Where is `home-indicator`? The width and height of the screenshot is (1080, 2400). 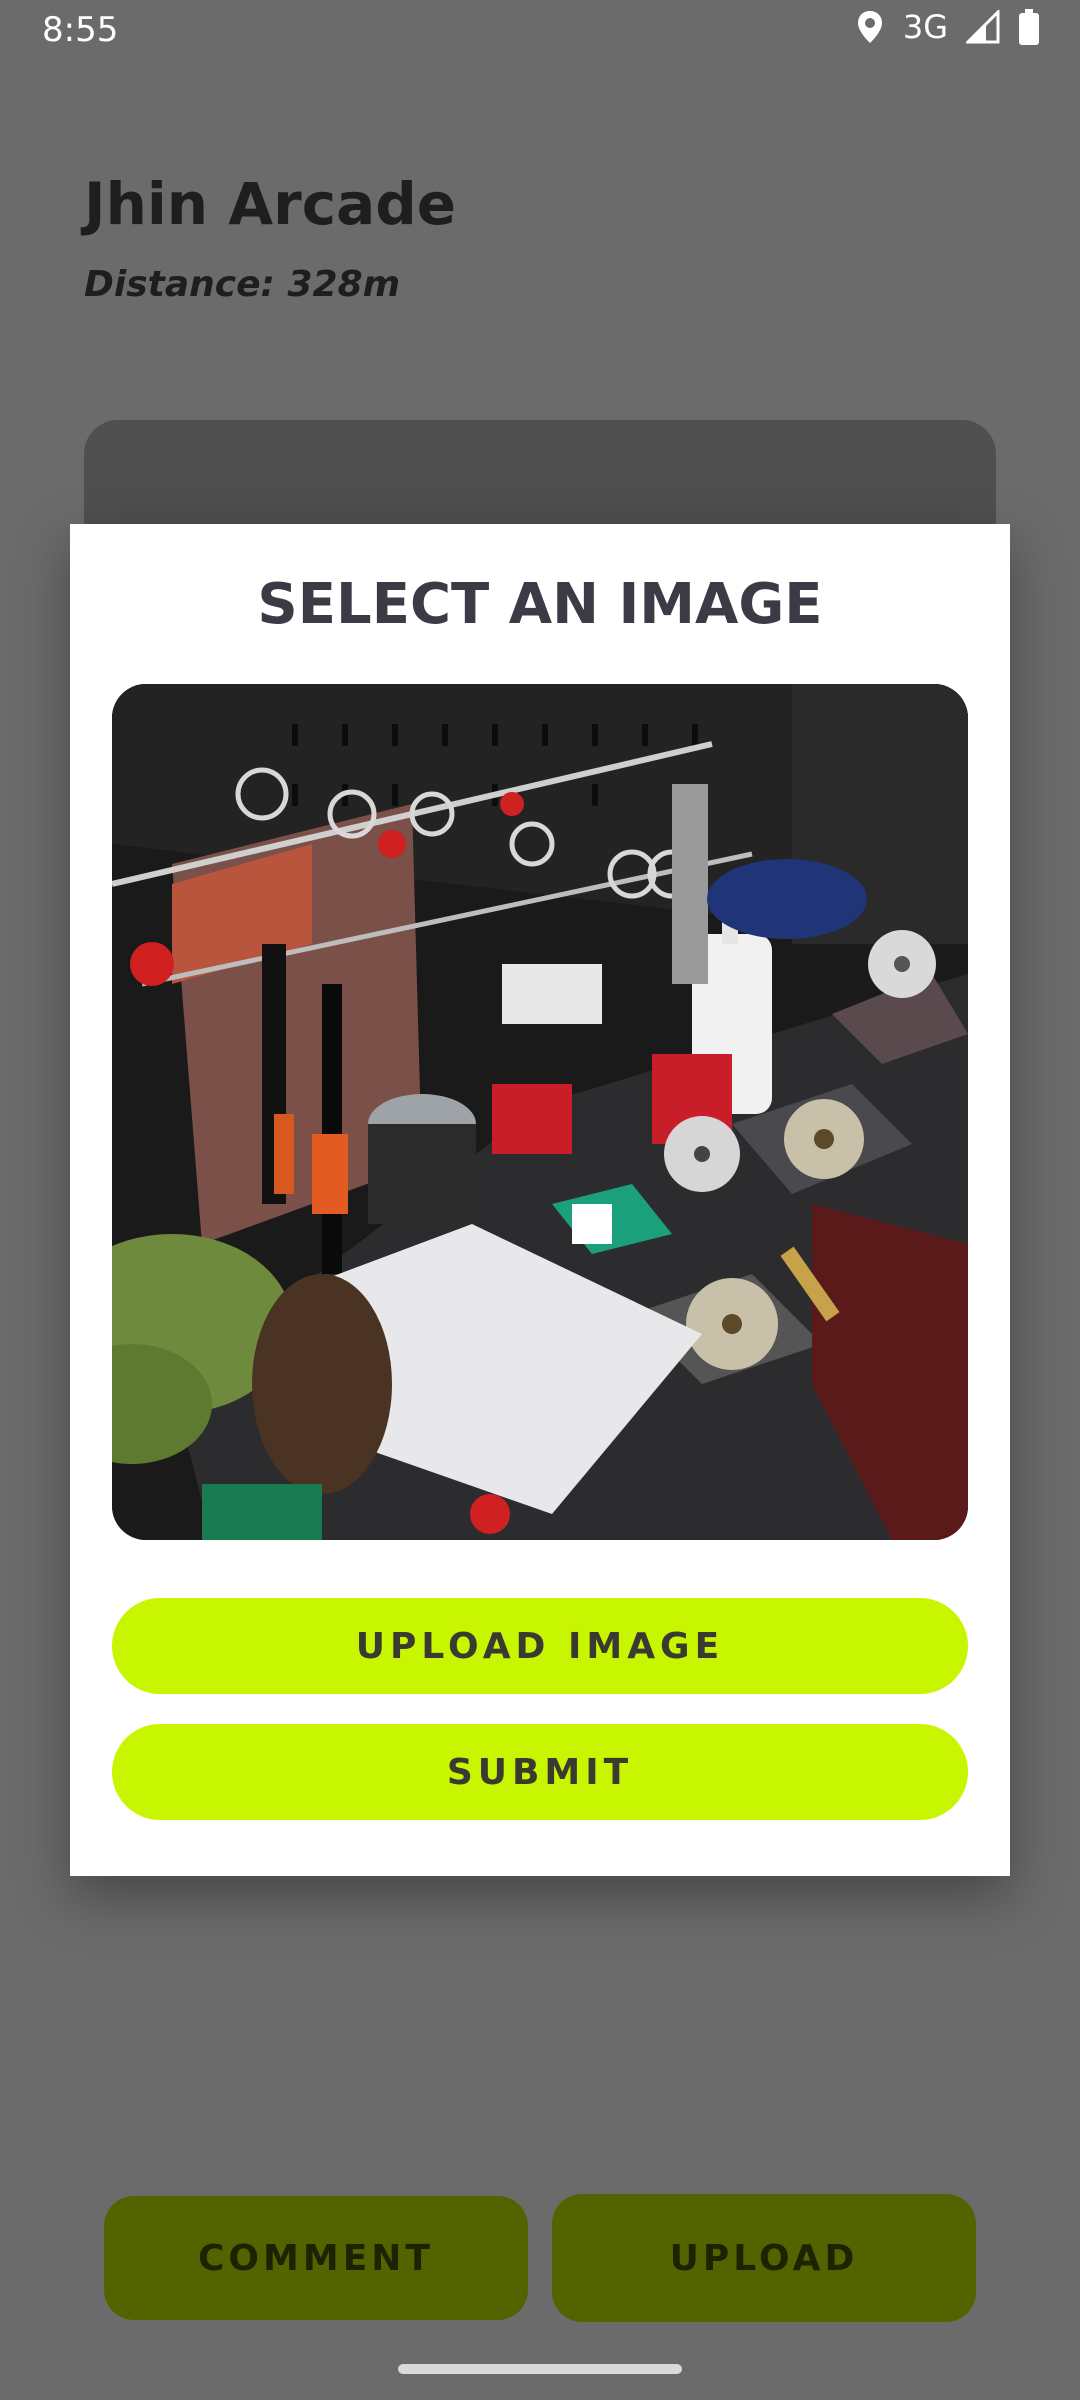
home-indicator is located at coordinates (540, 2369).